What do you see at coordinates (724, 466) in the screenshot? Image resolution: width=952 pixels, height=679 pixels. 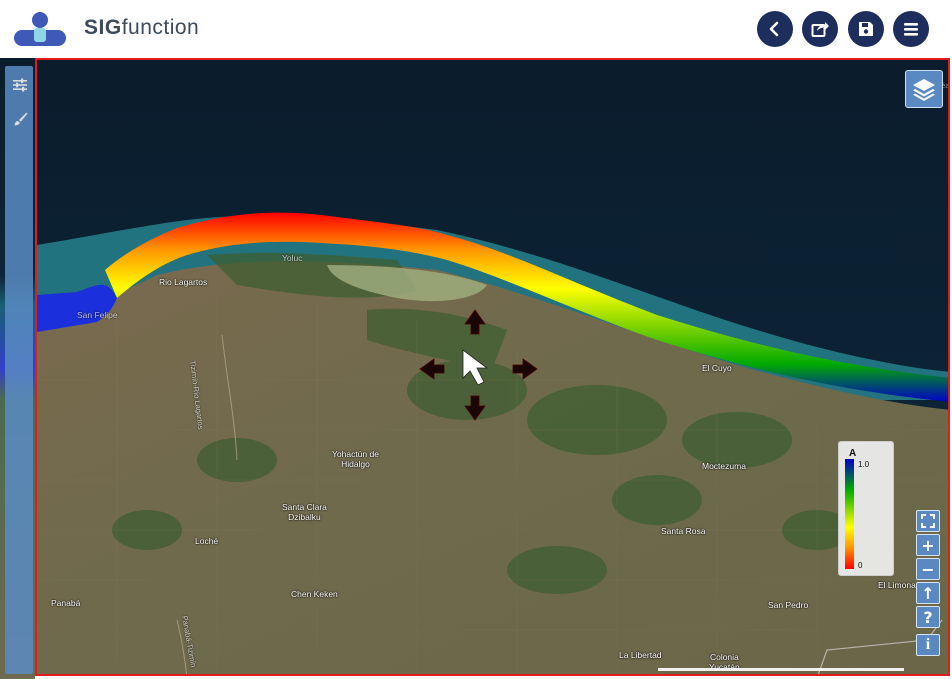 I see `place-label: Moctezuma` at bounding box center [724, 466].